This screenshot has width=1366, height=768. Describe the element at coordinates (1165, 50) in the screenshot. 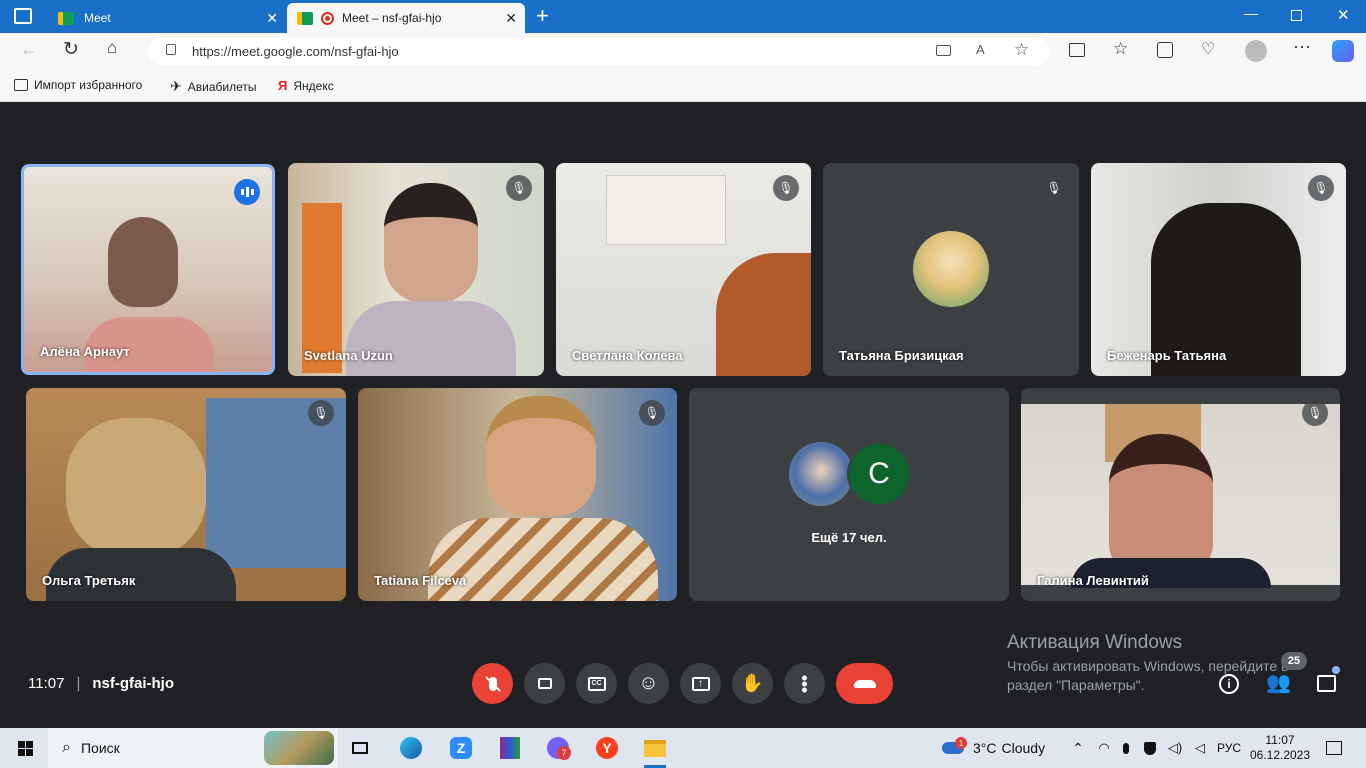

I see `collections-icon` at that location.